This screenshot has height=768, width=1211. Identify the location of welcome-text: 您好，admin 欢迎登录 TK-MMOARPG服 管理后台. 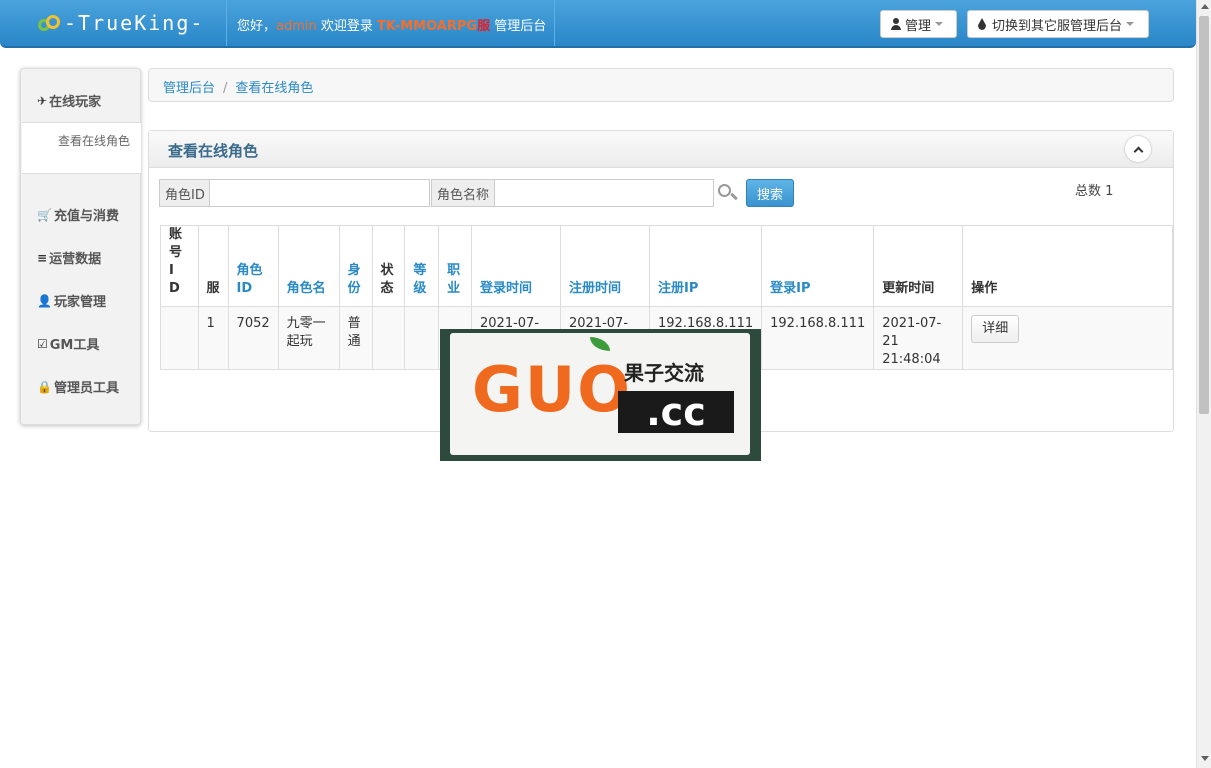
(391, 24).